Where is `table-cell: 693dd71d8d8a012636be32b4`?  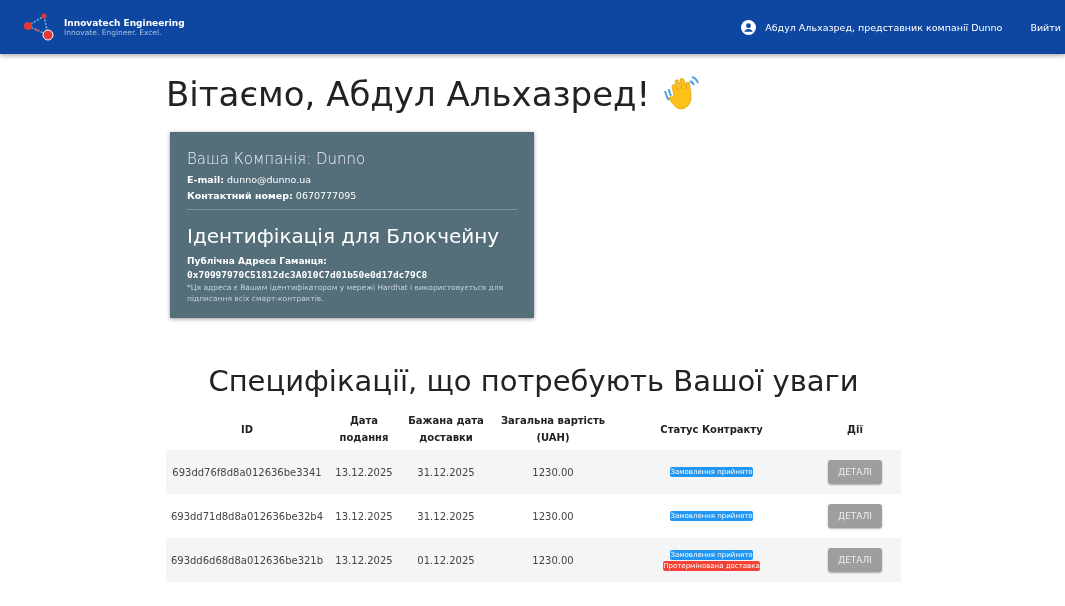 table-cell: 693dd71d8d8a012636be32b4 is located at coordinates (247, 516).